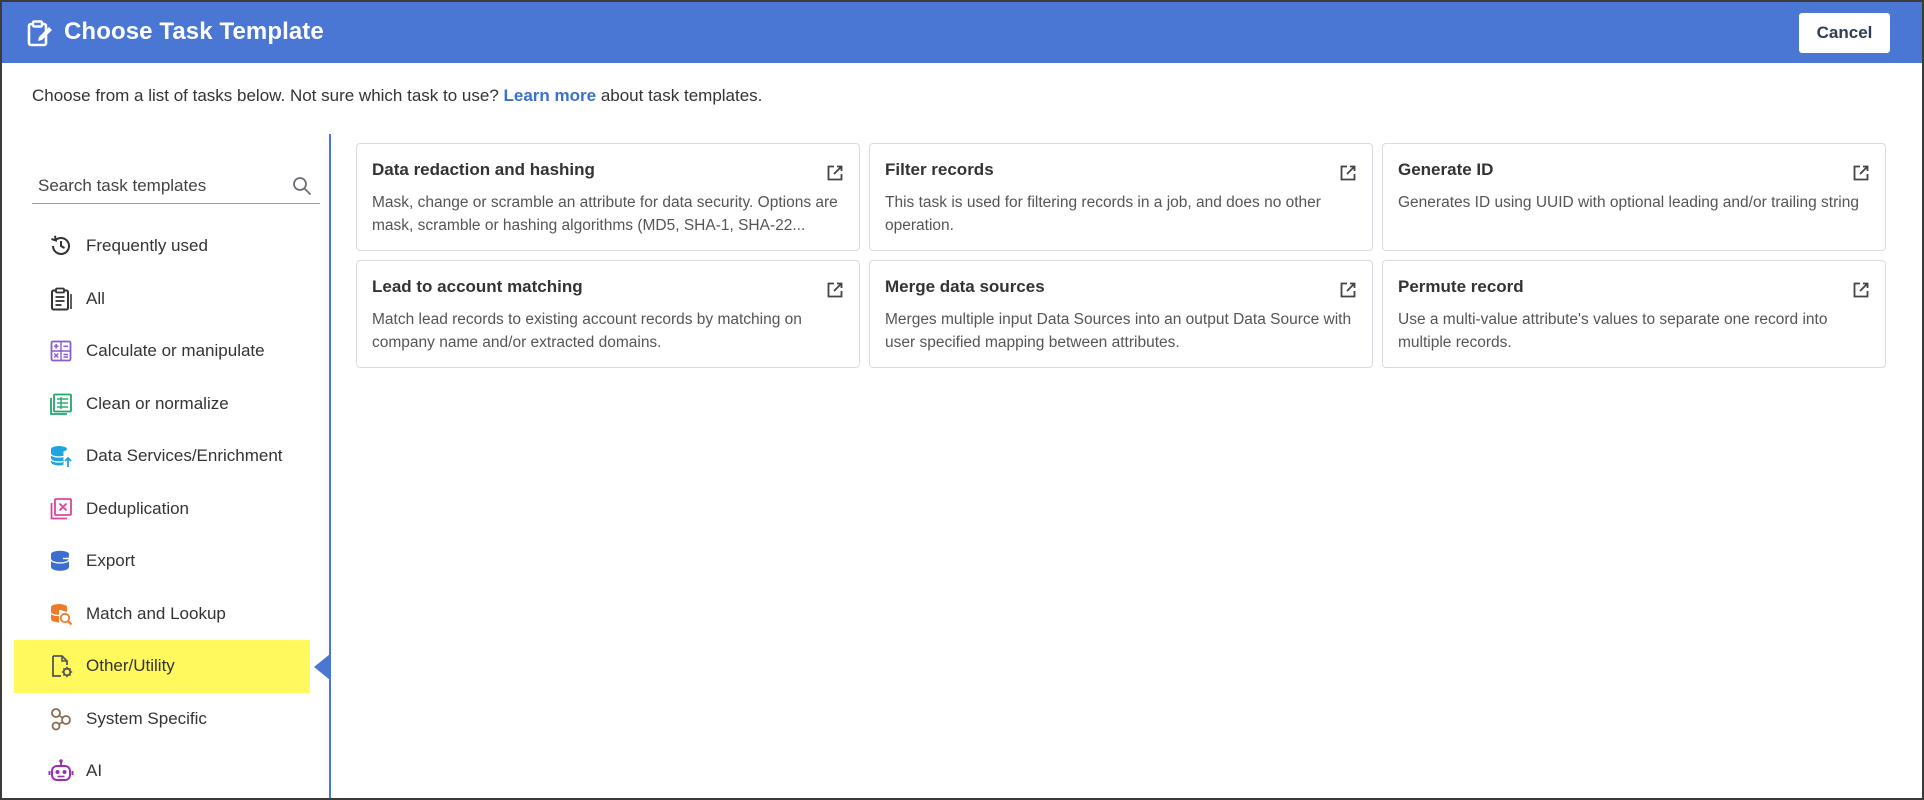 This screenshot has width=1924, height=800. What do you see at coordinates (962, 32) in the screenshot?
I see `dialog-header: Choose Task Template Cancel` at bounding box center [962, 32].